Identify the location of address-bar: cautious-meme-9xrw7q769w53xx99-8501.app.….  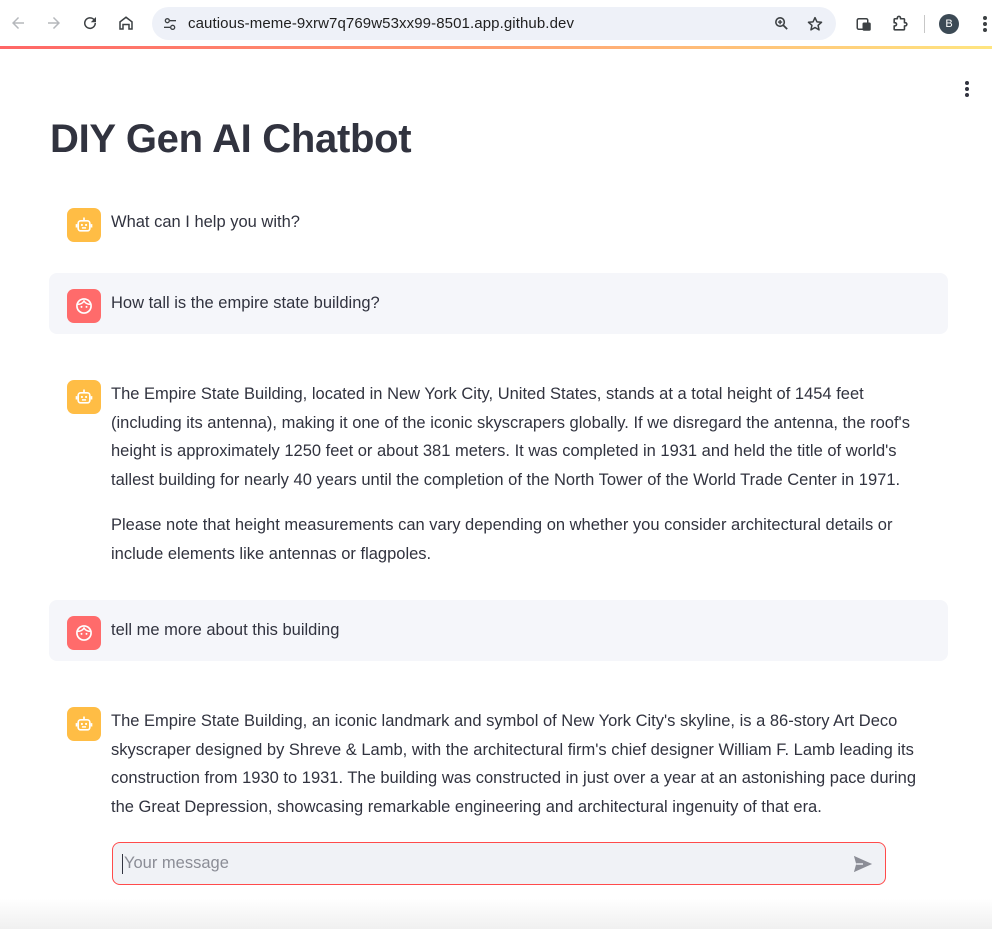
(494, 23).